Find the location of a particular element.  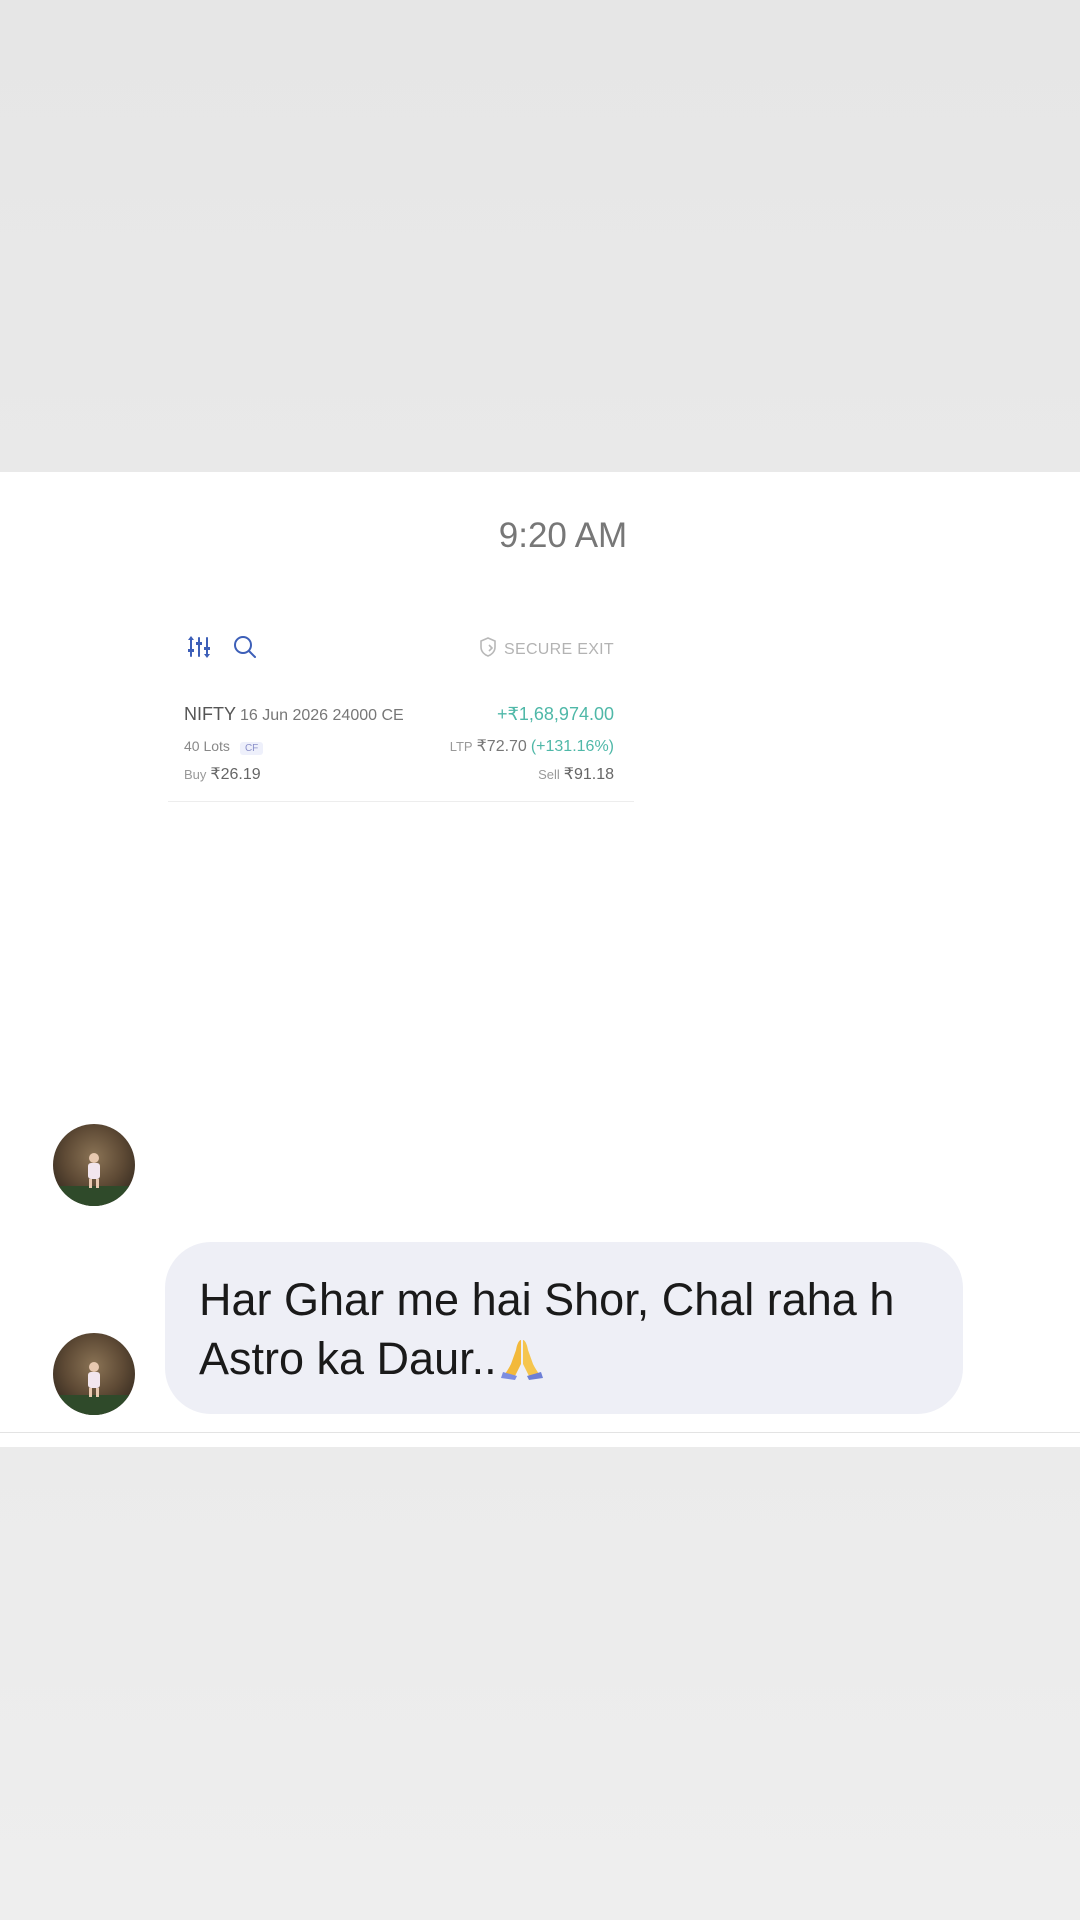

ltp-info: LTP ₹72.70 (+131.16%) is located at coordinates (532, 746).